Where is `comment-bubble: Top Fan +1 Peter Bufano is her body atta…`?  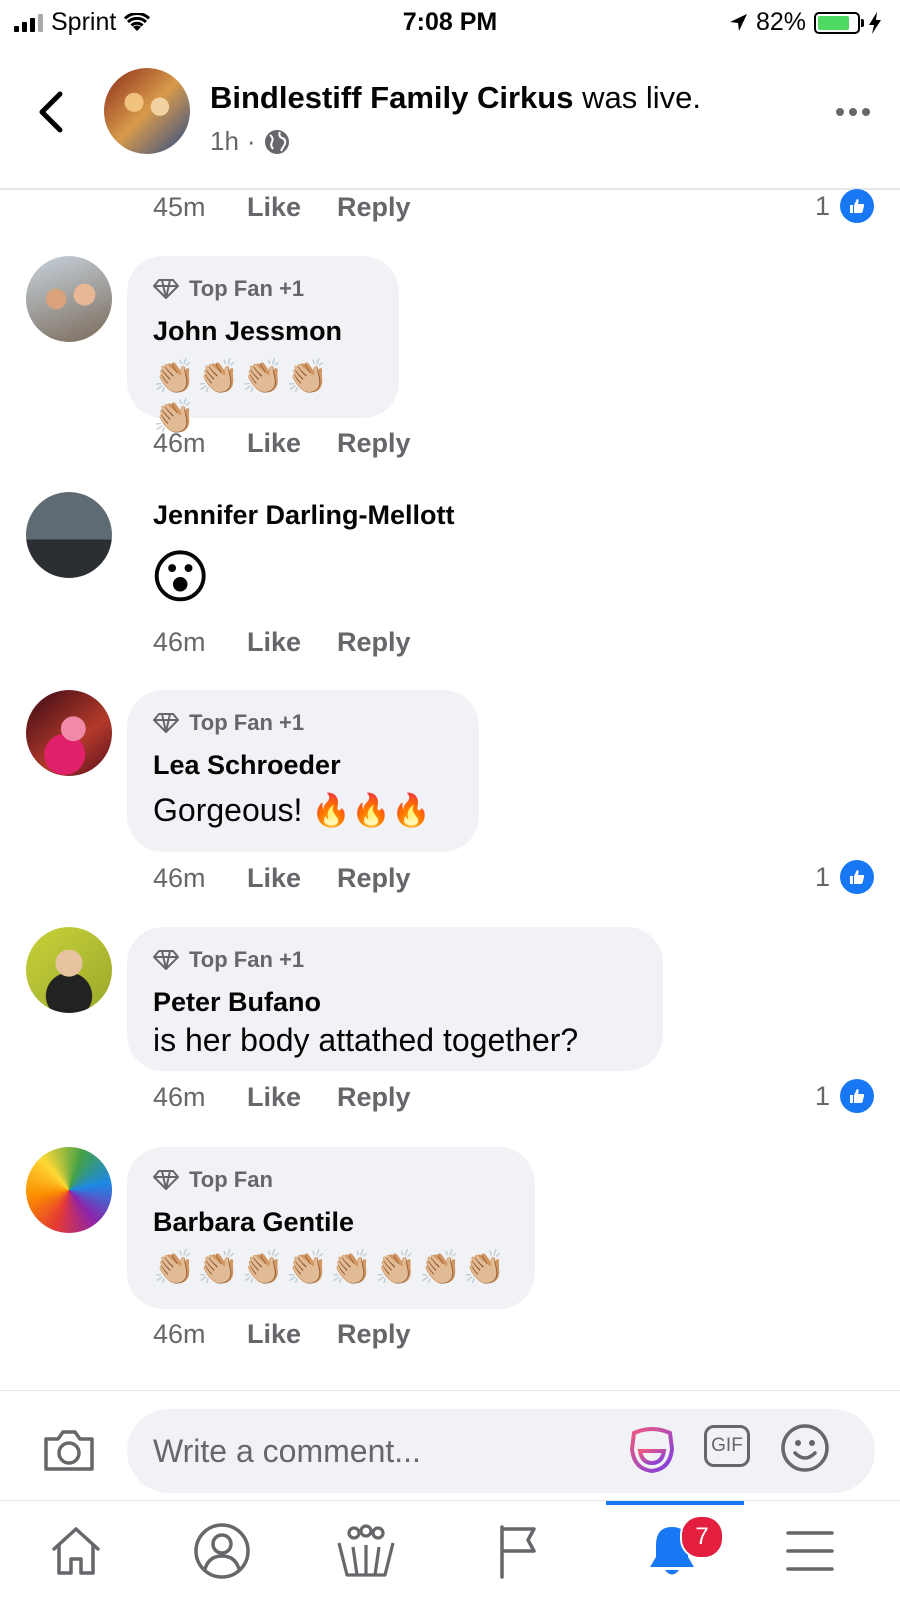 comment-bubble: Top Fan +1 Peter Bufano is her body atta… is located at coordinates (395, 999).